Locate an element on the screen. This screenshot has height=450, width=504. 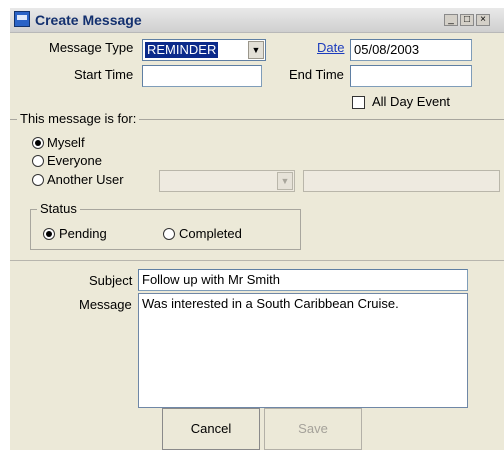
save-button-label: Save is located at coordinates (313, 428).